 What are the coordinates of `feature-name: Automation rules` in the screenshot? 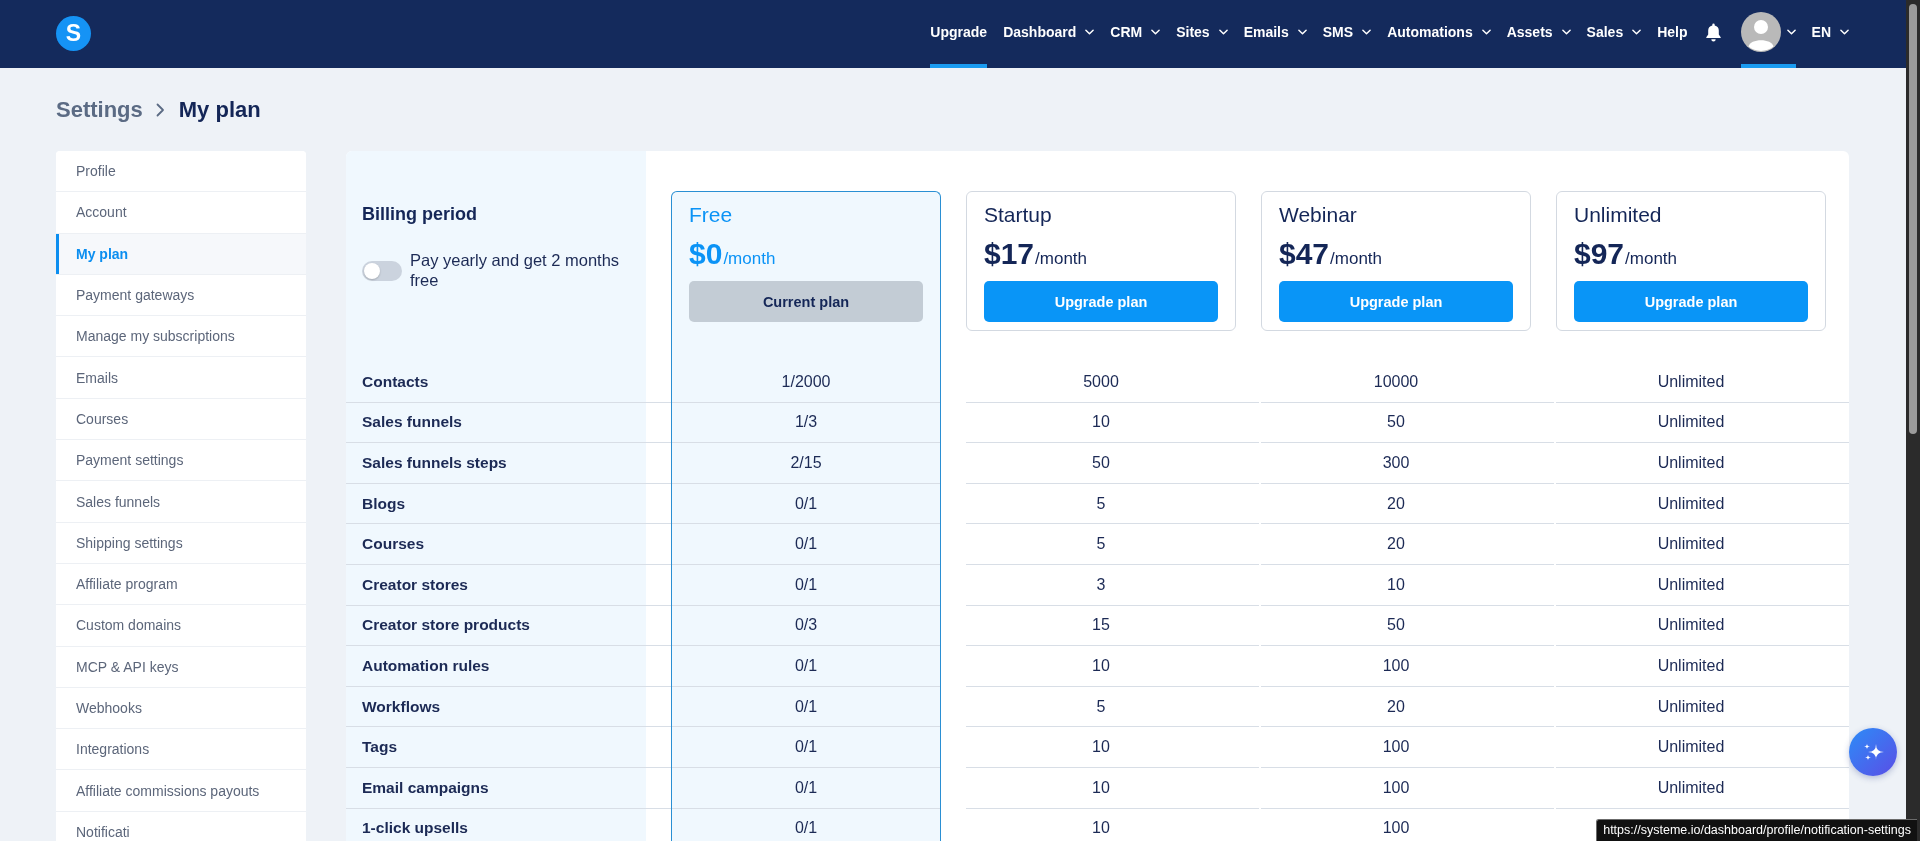 It's located at (496, 666).